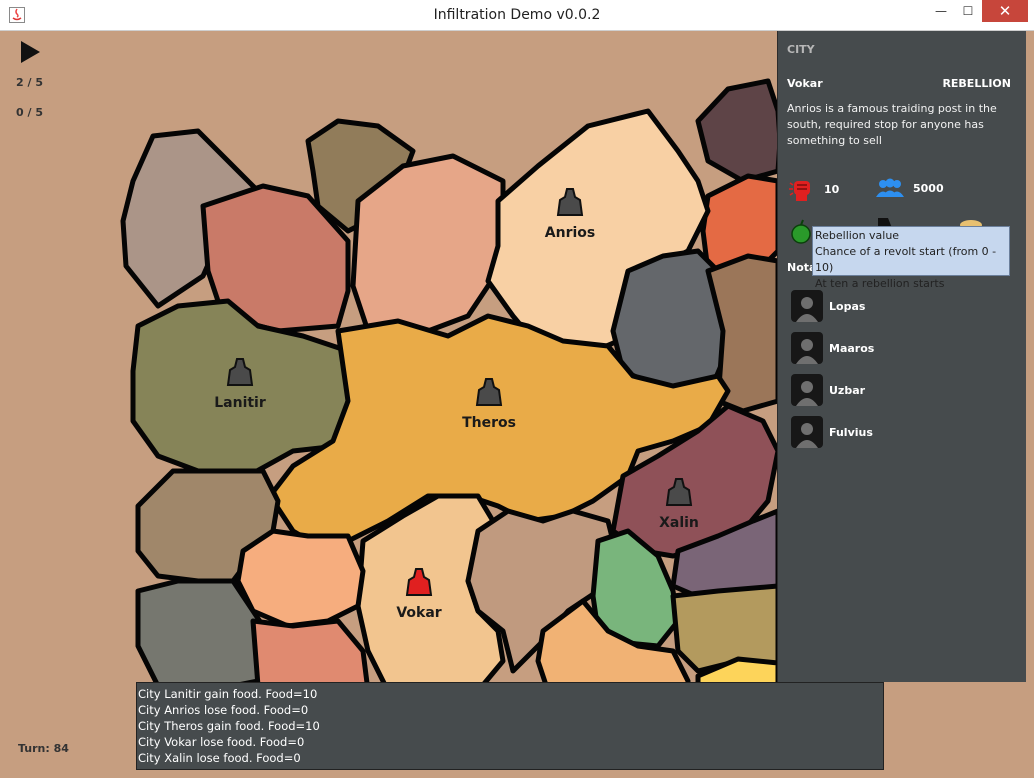  What do you see at coordinates (805, 83) in the screenshot?
I see `selected-city-name: Vokar` at bounding box center [805, 83].